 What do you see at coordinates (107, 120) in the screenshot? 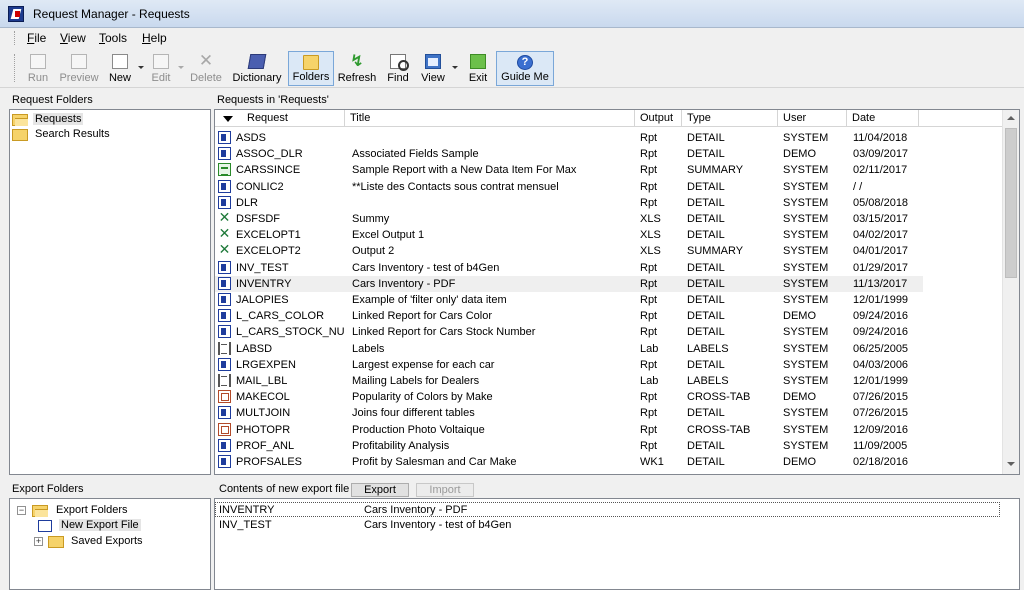
I see `folder-requests: Requests` at bounding box center [107, 120].